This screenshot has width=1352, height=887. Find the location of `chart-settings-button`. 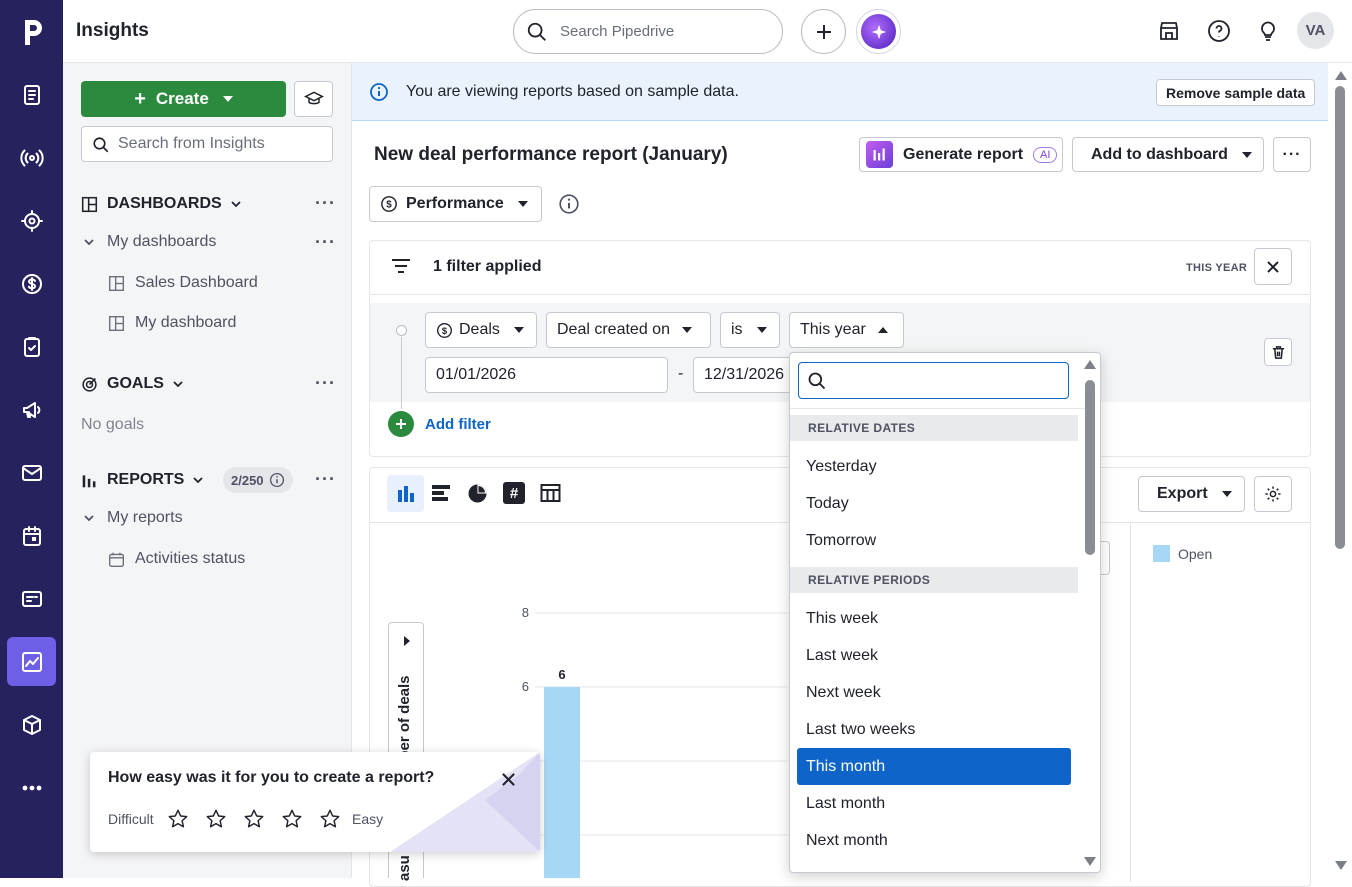

chart-settings-button is located at coordinates (1273, 494).